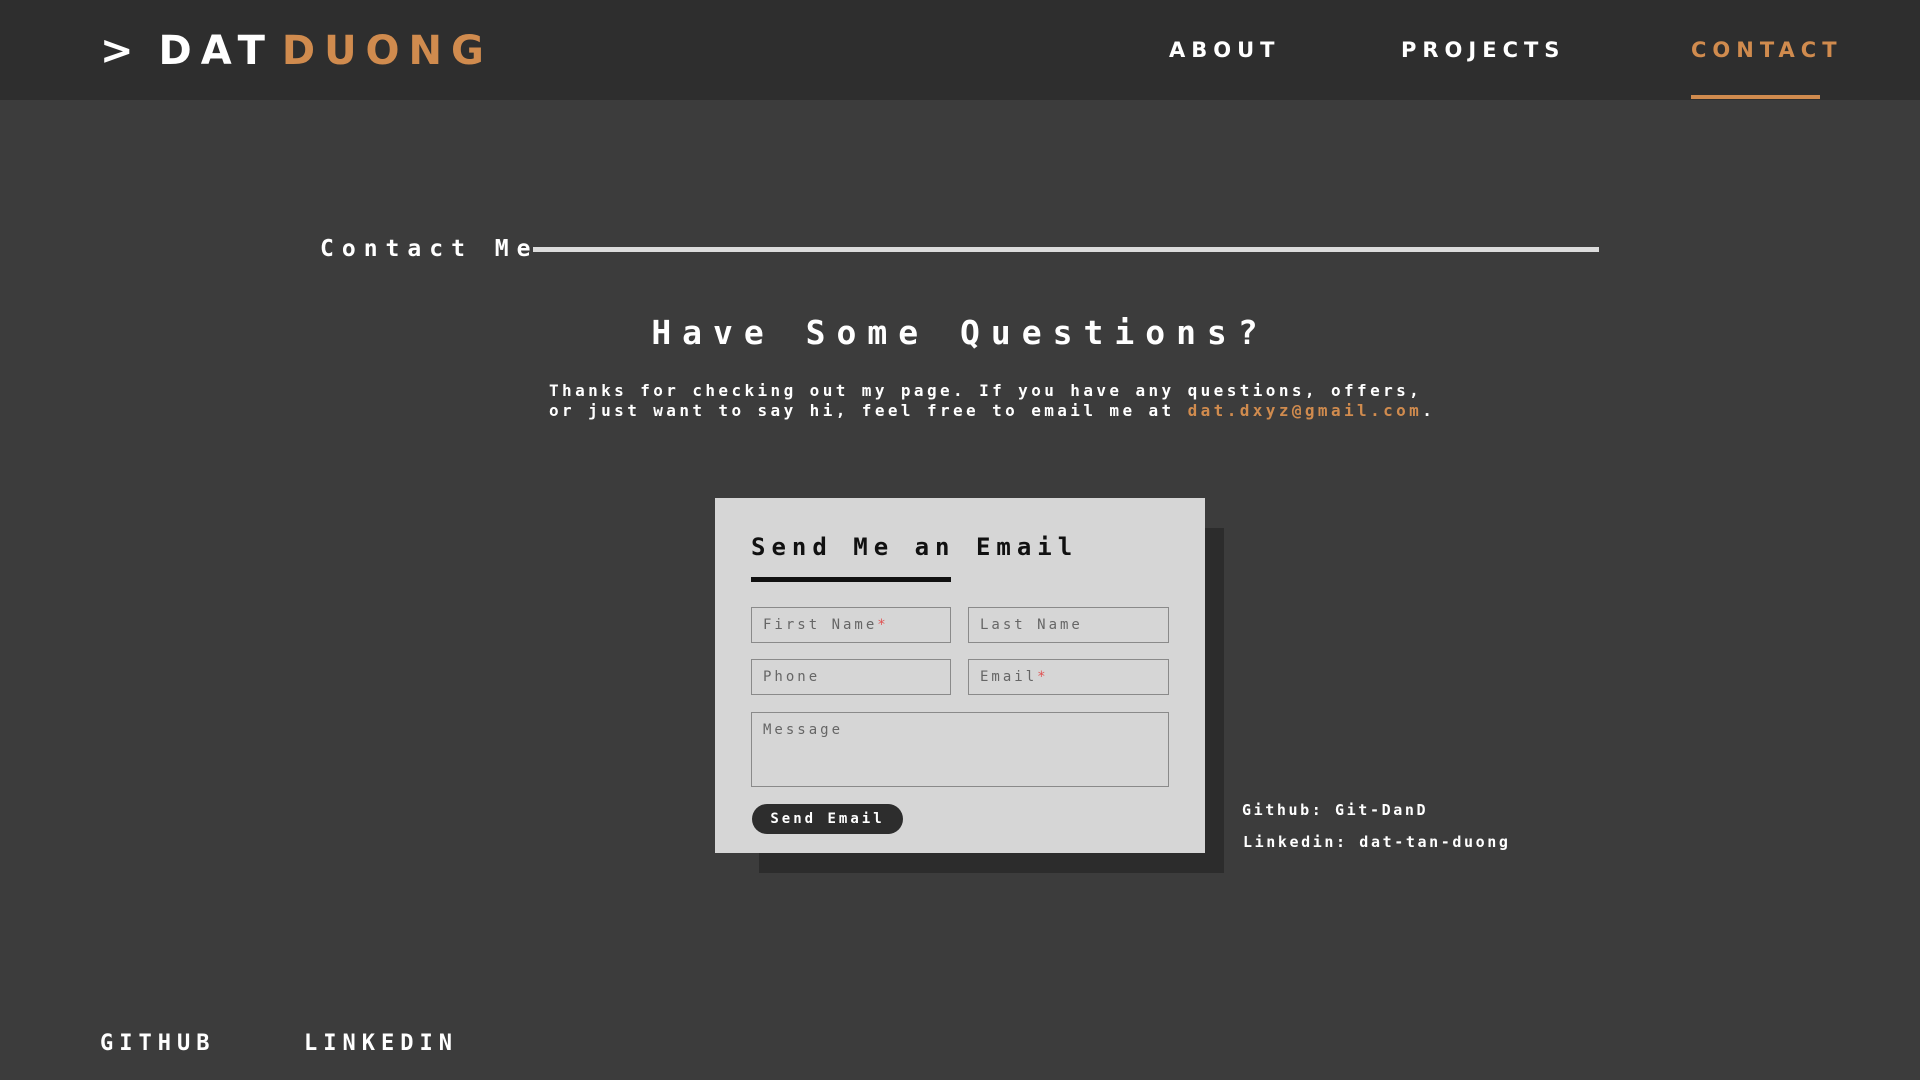 The image size is (1920, 1080). Describe the element at coordinates (1429, 410) in the screenshot. I see `intro-end: .` at that location.